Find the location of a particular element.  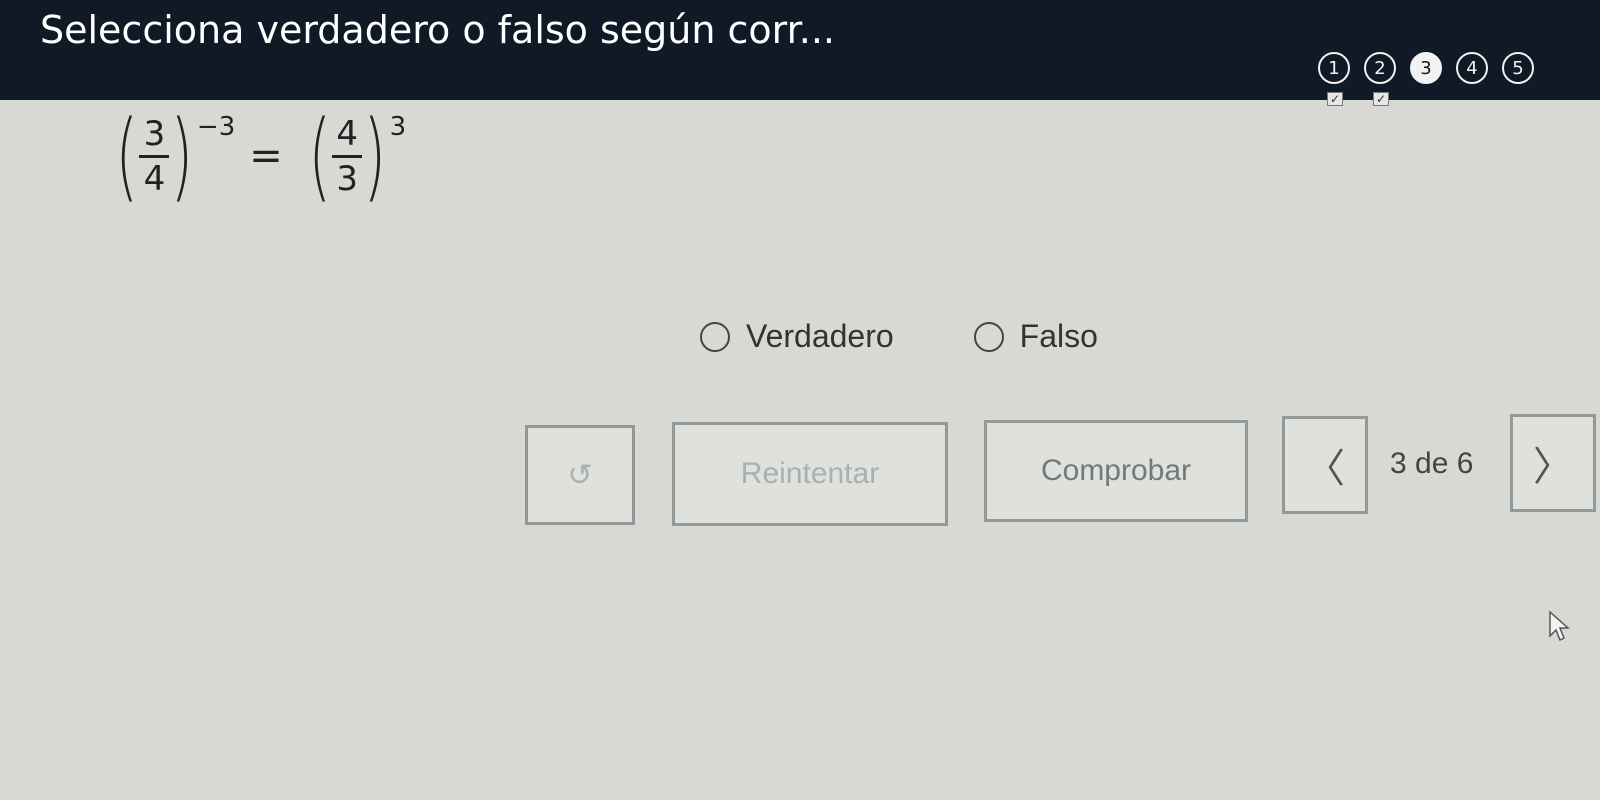

step-5-label: 5 is located at coordinates (1518, 68).